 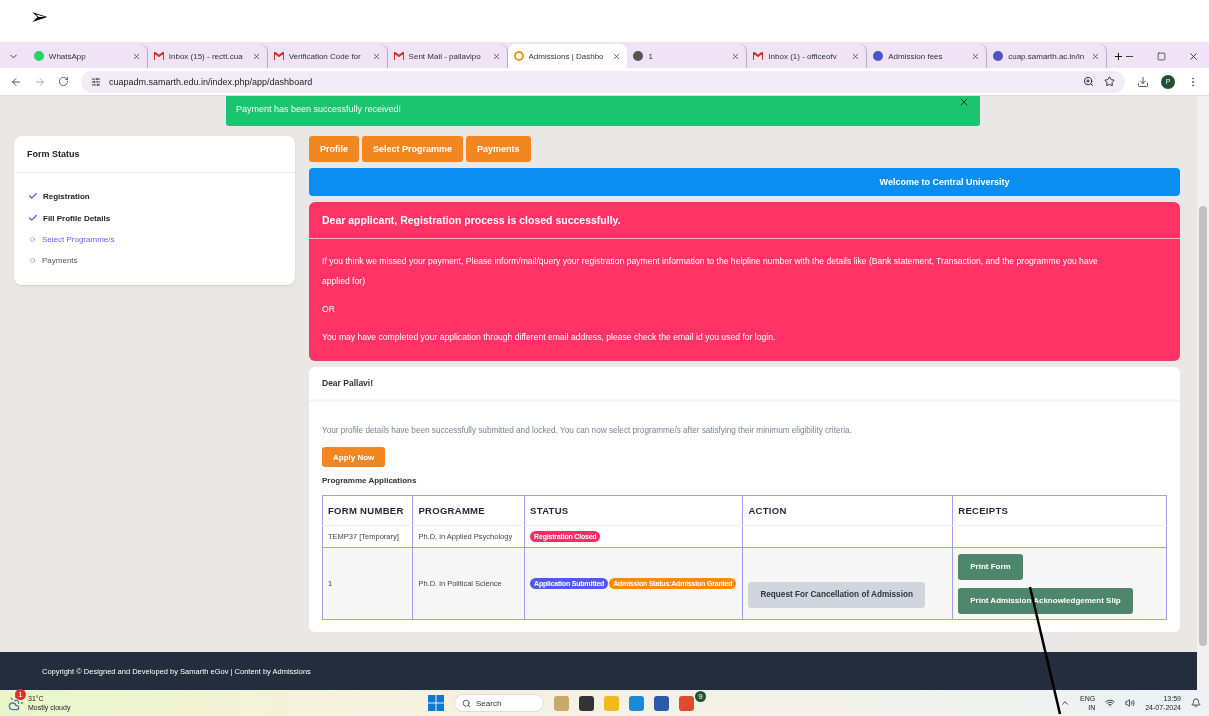 What do you see at coordinates (744, 220) in the screenshot?
I see `notice-title: Dear applicant, Registration process is closed successfully.` at bounding box center [744, 220].